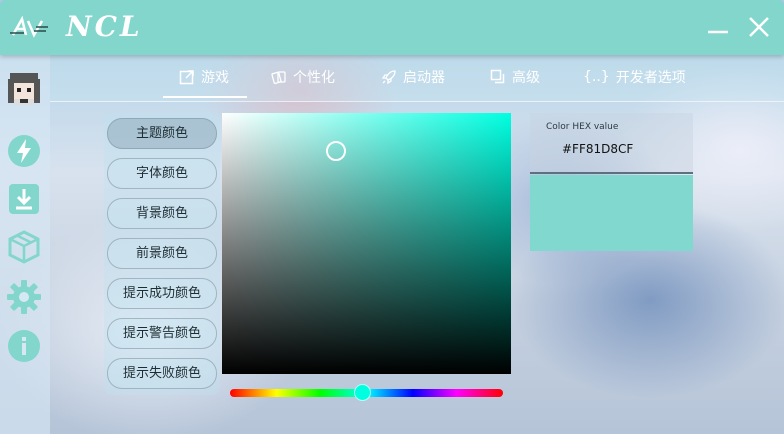  What do you see at coordinates (314, 78) in the screenshot?
I see `tab-label: 个性化` at bounding box center [314, 78].